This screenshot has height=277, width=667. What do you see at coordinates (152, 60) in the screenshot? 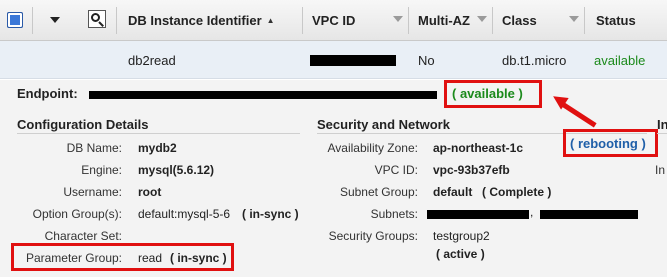
I see `row-db-instance-identifier: db2read` at bounding box center [152, 60].